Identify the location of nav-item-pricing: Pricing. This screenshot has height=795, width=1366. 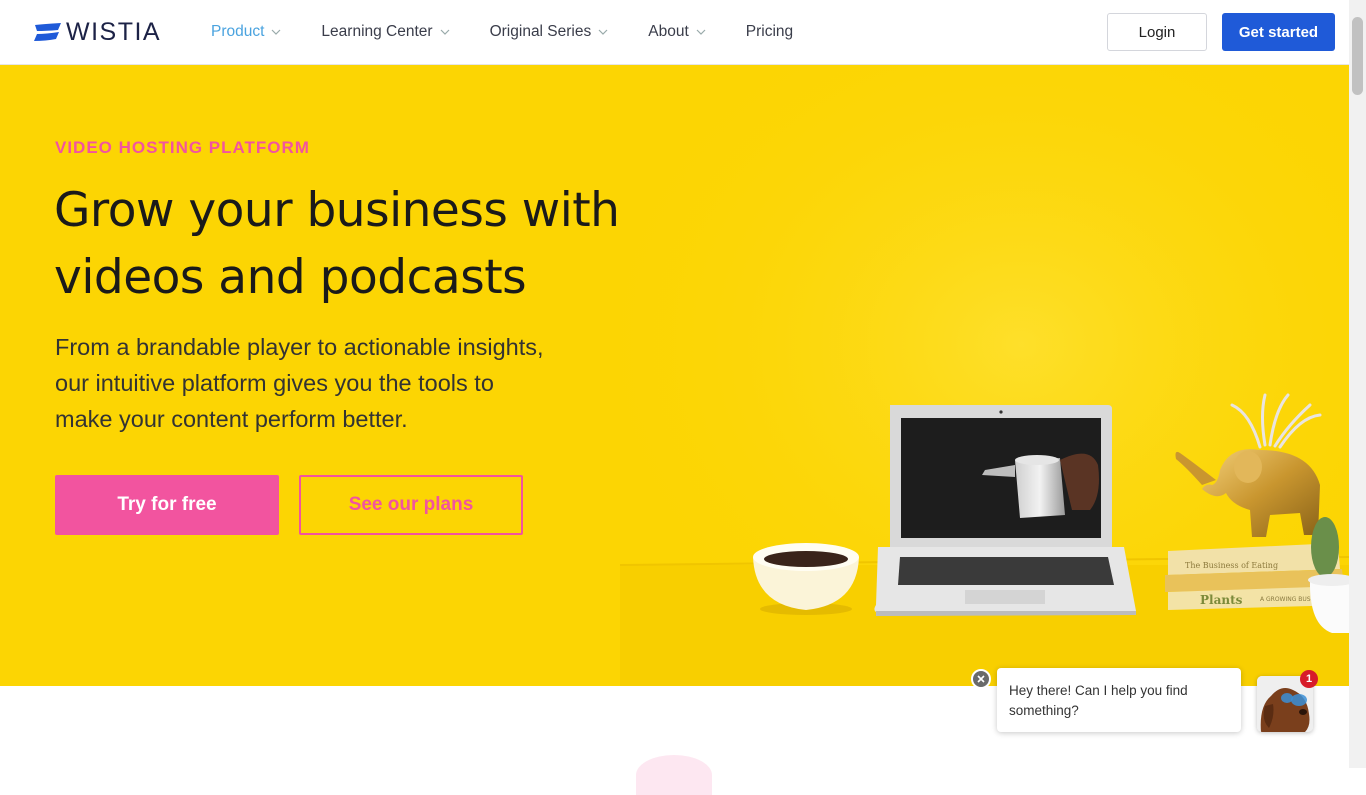
(769, 32).